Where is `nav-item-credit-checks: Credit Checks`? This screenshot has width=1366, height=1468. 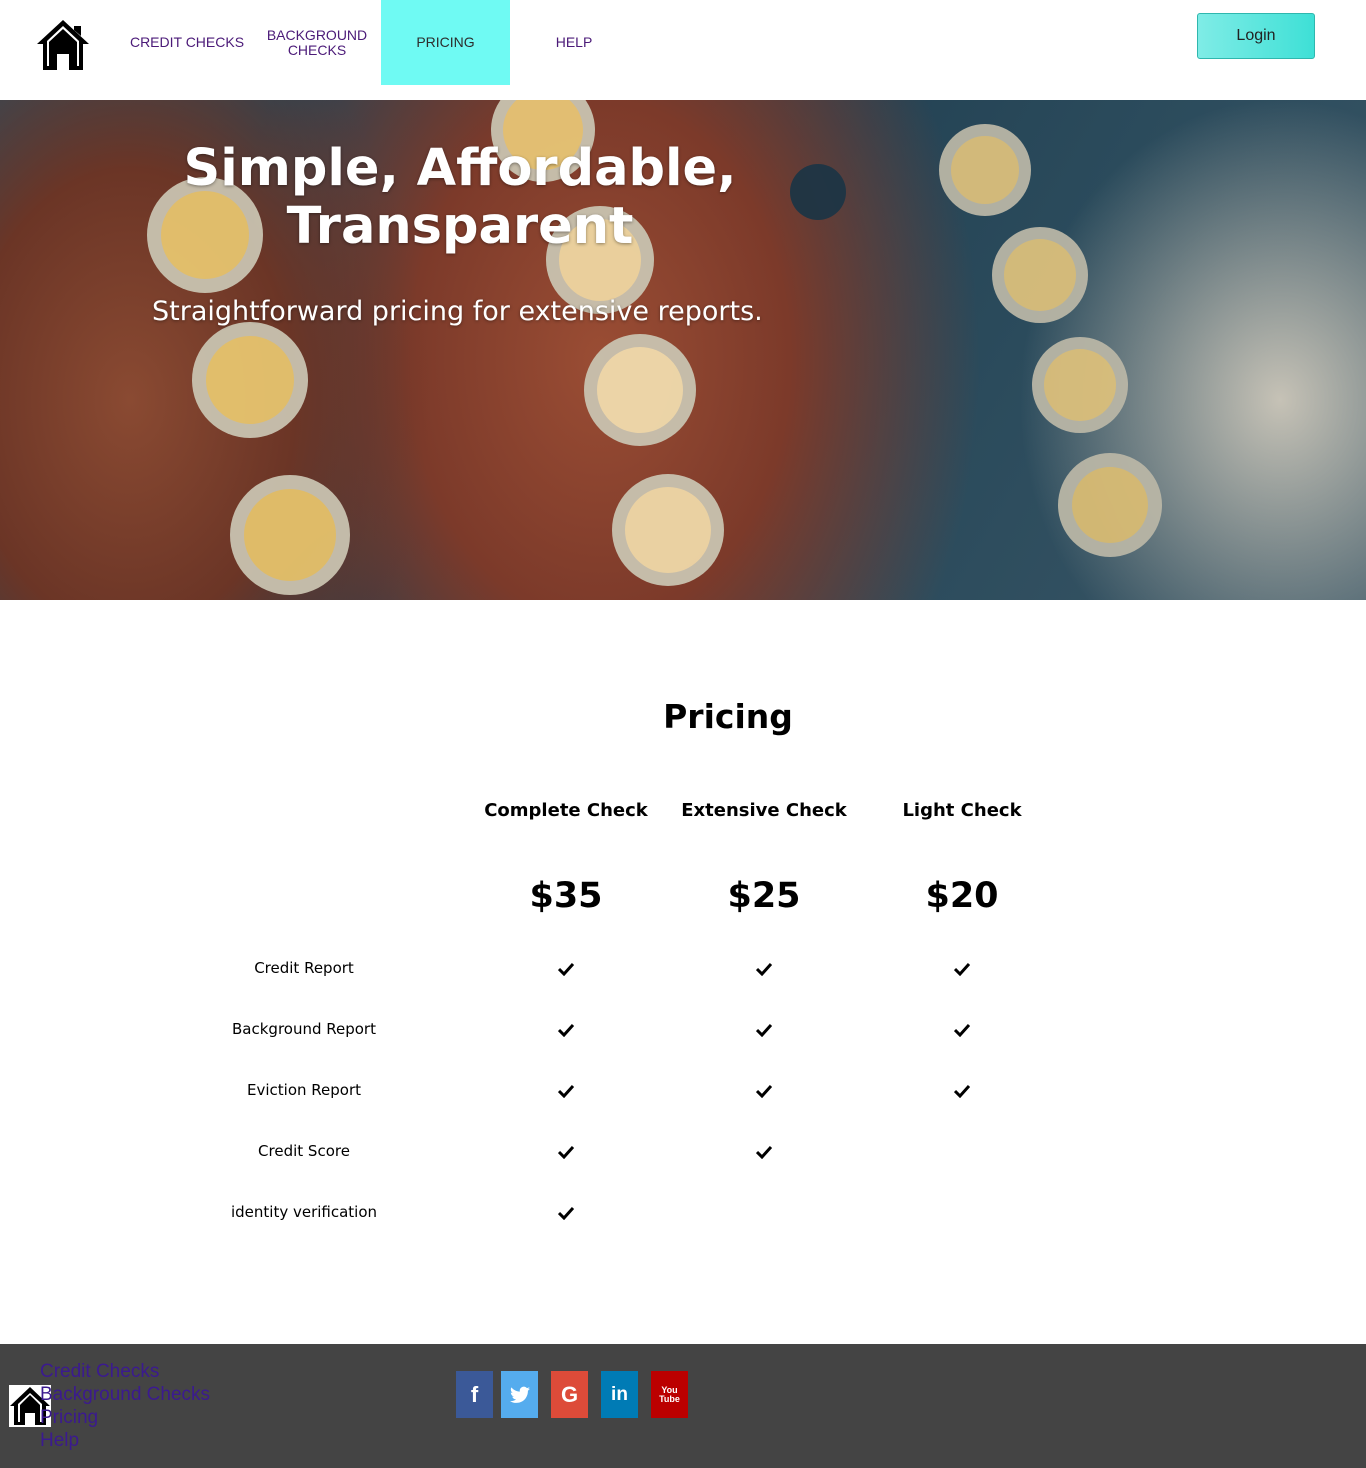
nav-item-credit-checks: Credit Checks is located at coordinates (187, 42).